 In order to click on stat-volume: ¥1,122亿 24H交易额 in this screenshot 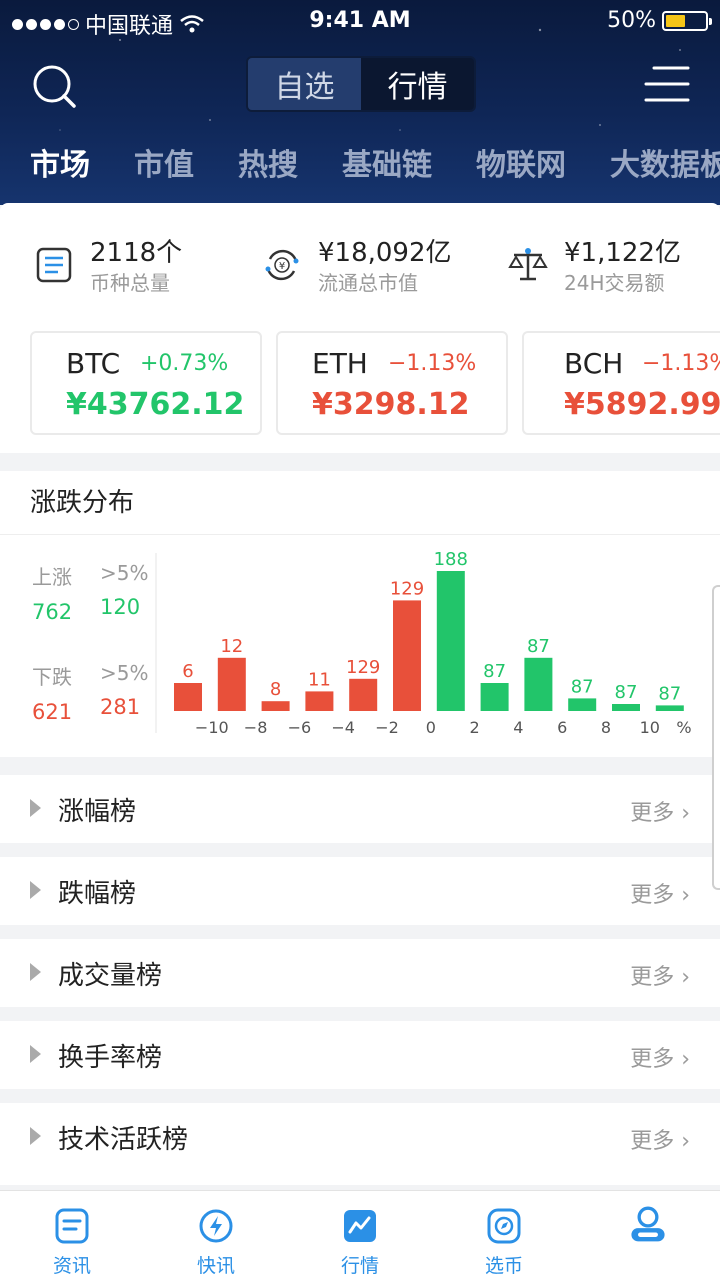, I will do `click(594, 267)`.